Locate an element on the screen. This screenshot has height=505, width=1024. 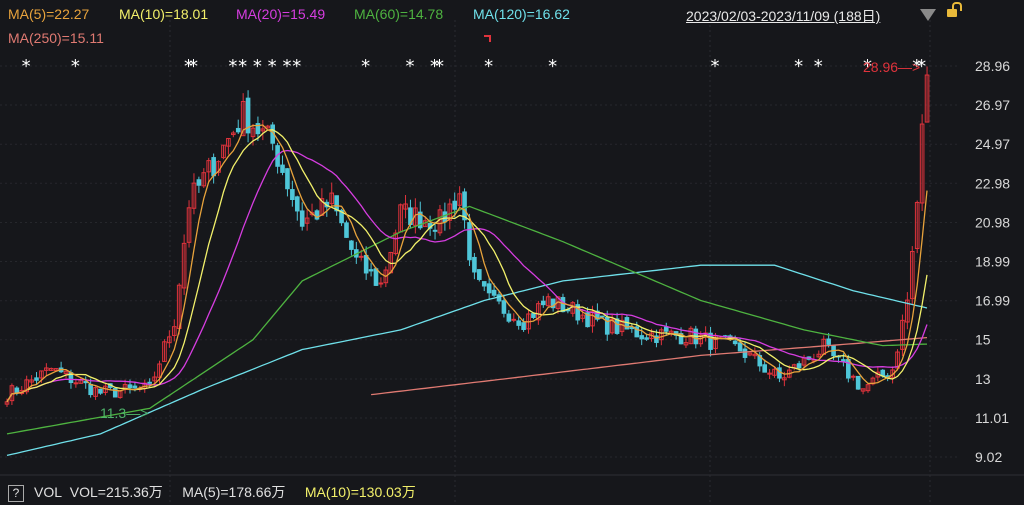
y-tick-label: 15 is located at coordinates (983, 340).